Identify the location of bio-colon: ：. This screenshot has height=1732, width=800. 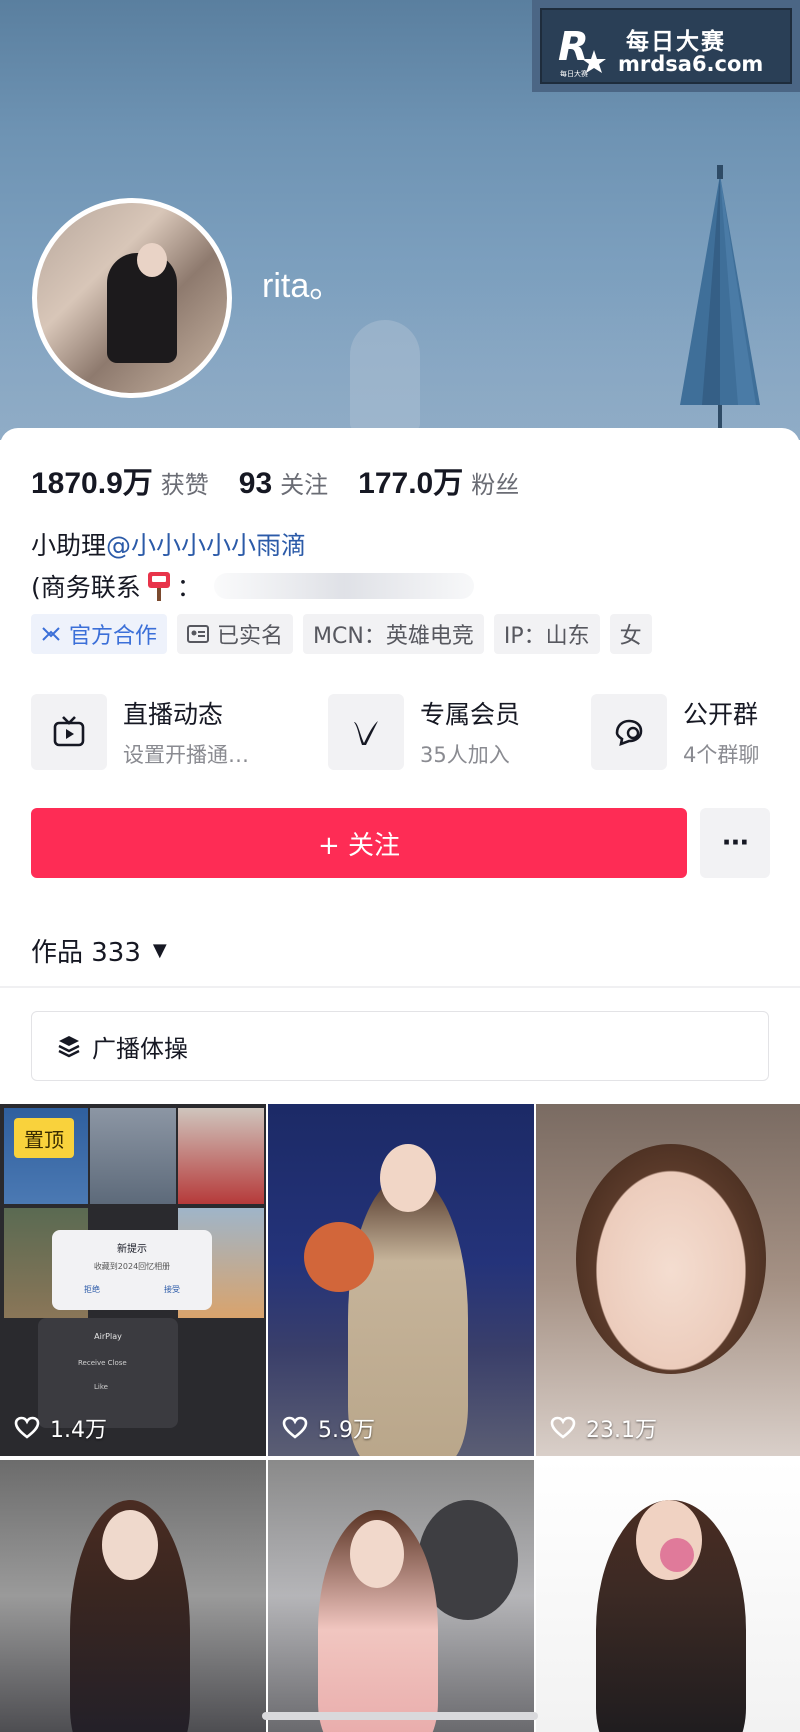
(189, 587).